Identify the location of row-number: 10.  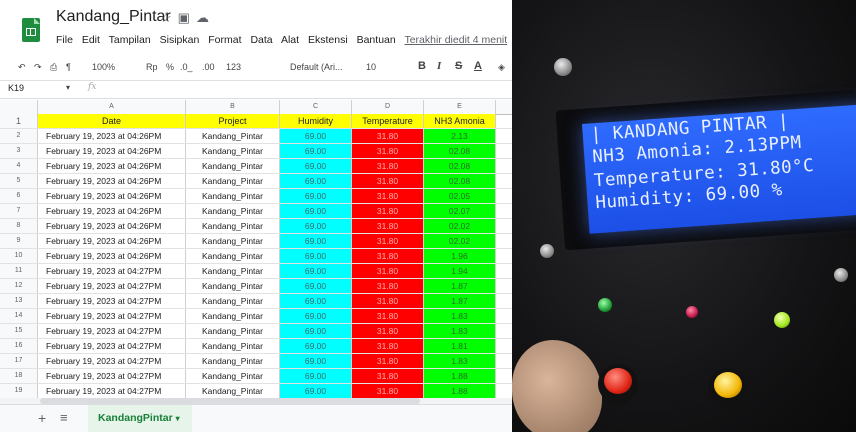
(19, 256).